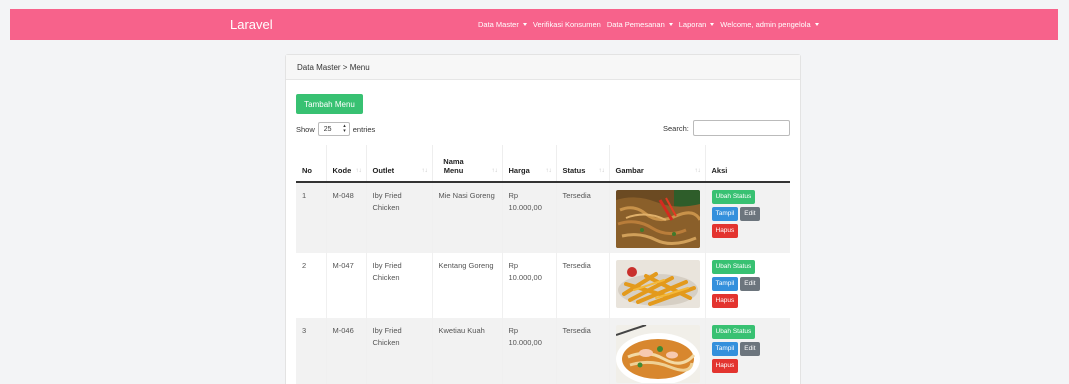 This screenshot has height=384, width=1069. I want to click on nav-verifikasi-konsumen: Verifikasi Konsumen, so click(567, 24).